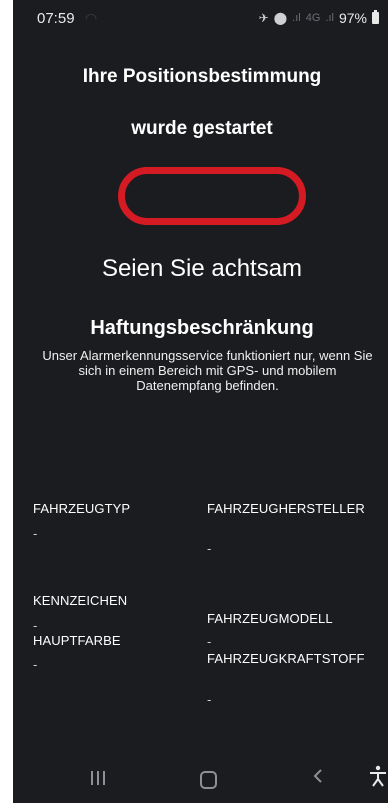 The width and height of the screenshot is (388, 803). Describe the element at coordinates (202, 268) in the screenshot. I see `alert-message: Seien Sie achtsam` at that location.